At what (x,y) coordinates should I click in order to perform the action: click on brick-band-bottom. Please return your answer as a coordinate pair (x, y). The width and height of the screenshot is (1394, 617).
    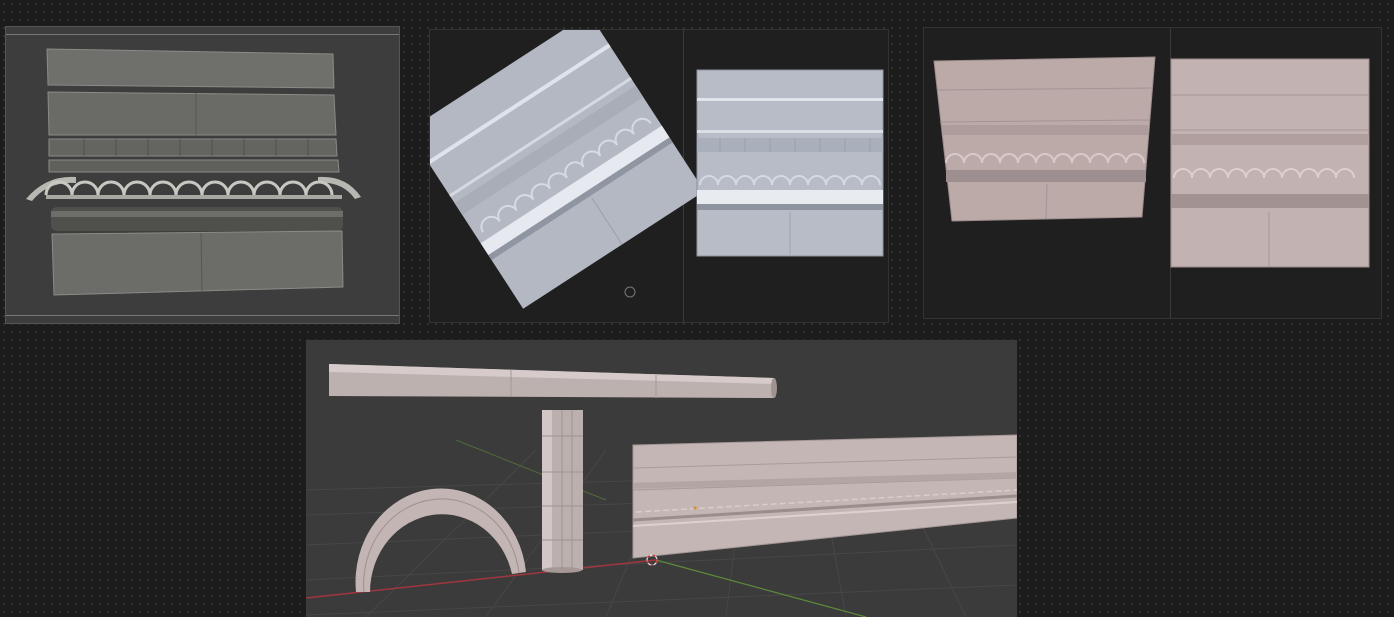
    Looking at the image, I should click on (197, 263).